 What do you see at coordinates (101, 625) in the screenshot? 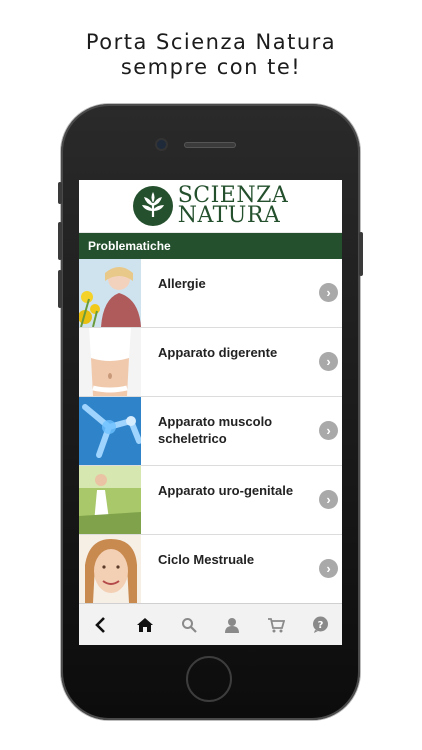
I see `back-icon` at bounding box center [101, 625].